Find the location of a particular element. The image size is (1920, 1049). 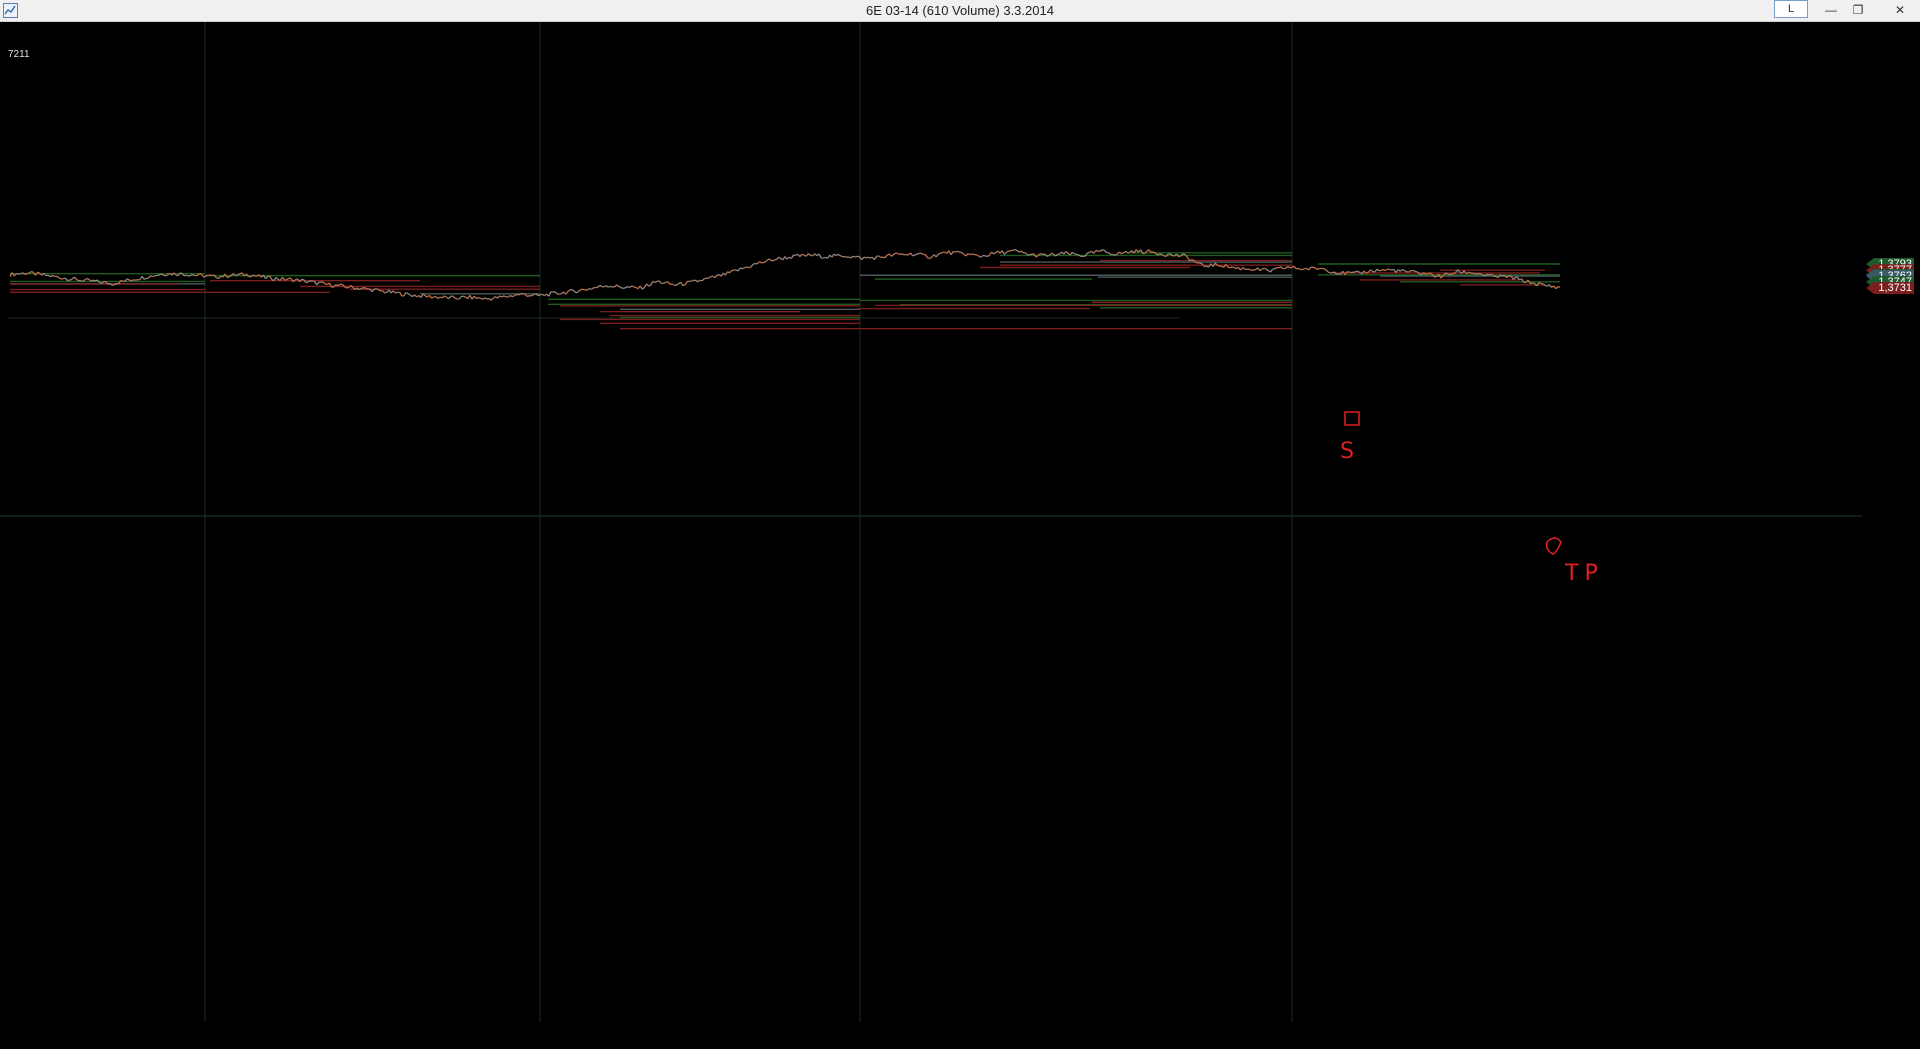

close-icon: ✕ is located at coordinates (1900, 10).